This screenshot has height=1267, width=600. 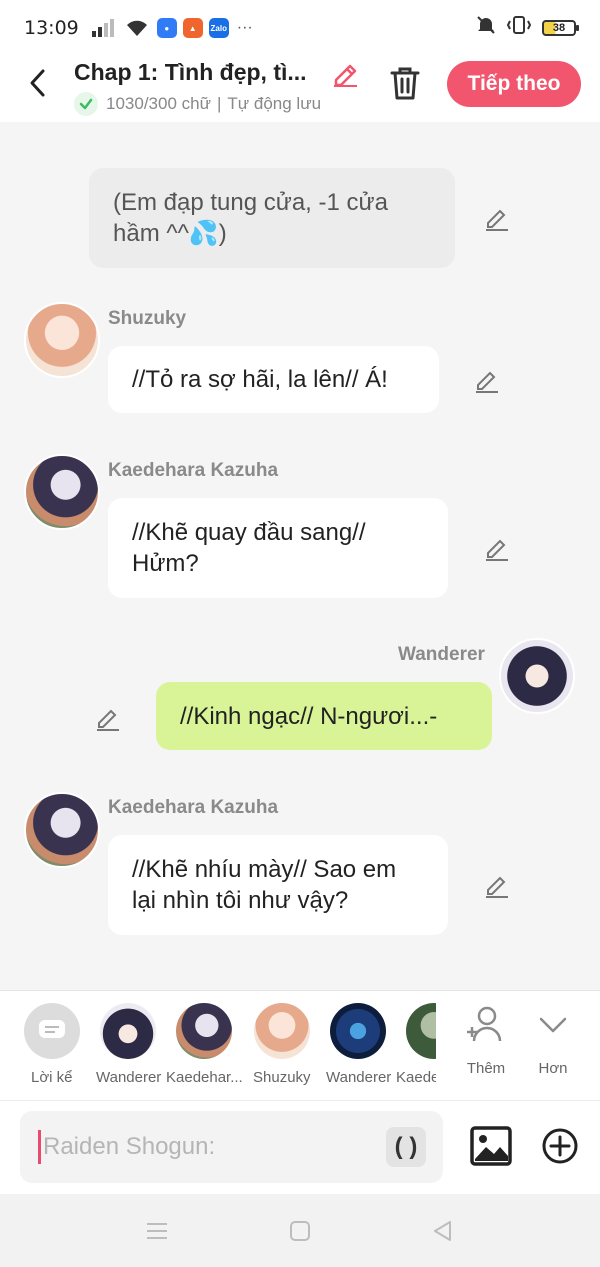 I want to click on status-bar: 13:09 ● ▲ Zalo ··· 38, so click(x=300, y=28).